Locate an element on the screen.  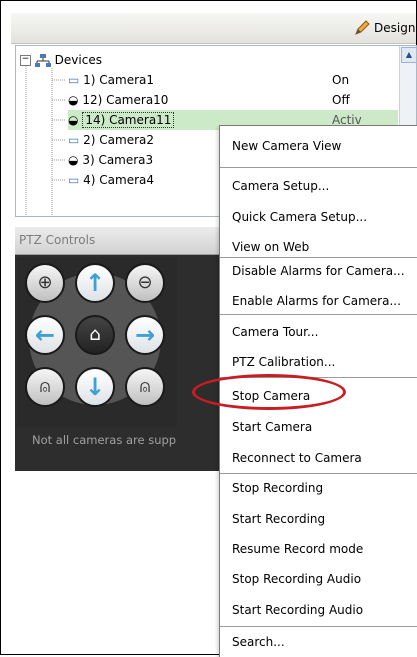
tree-root: − Devices is located at coordinates (61, 60).